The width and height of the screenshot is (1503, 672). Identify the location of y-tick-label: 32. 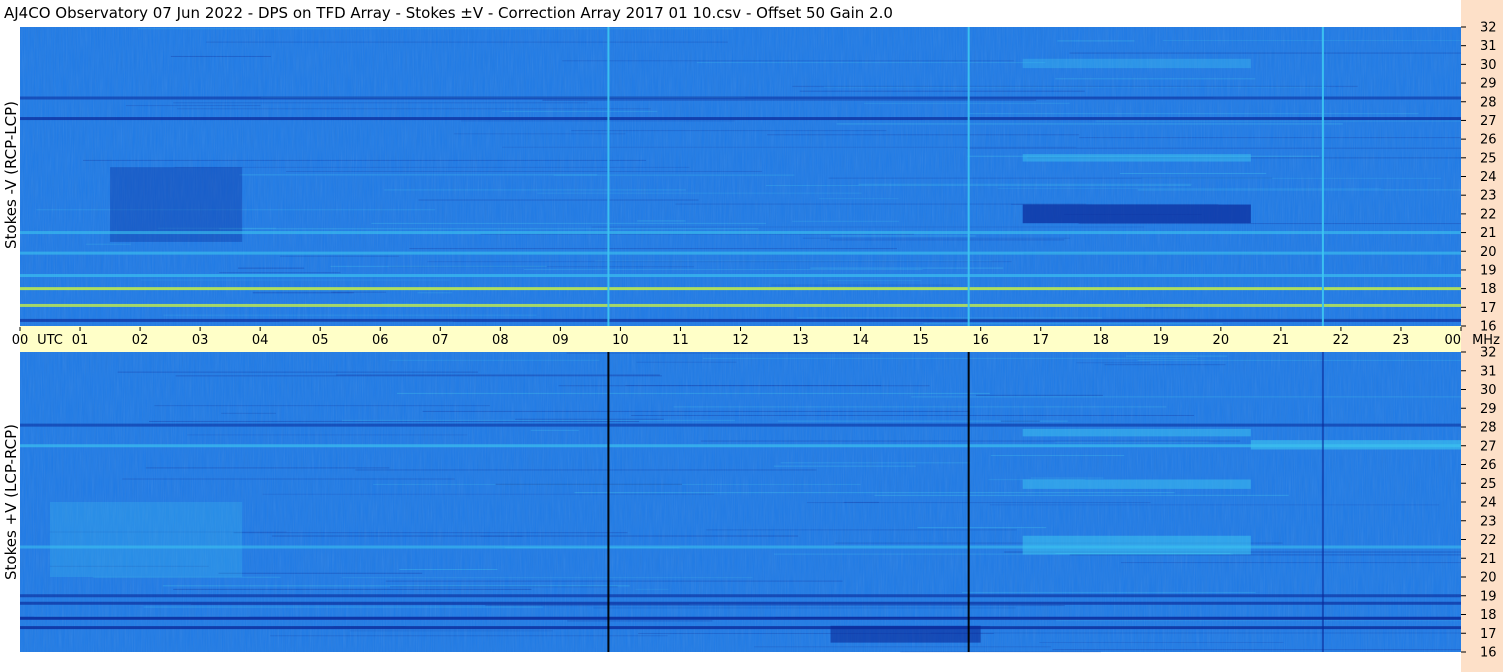
(1488, 28).